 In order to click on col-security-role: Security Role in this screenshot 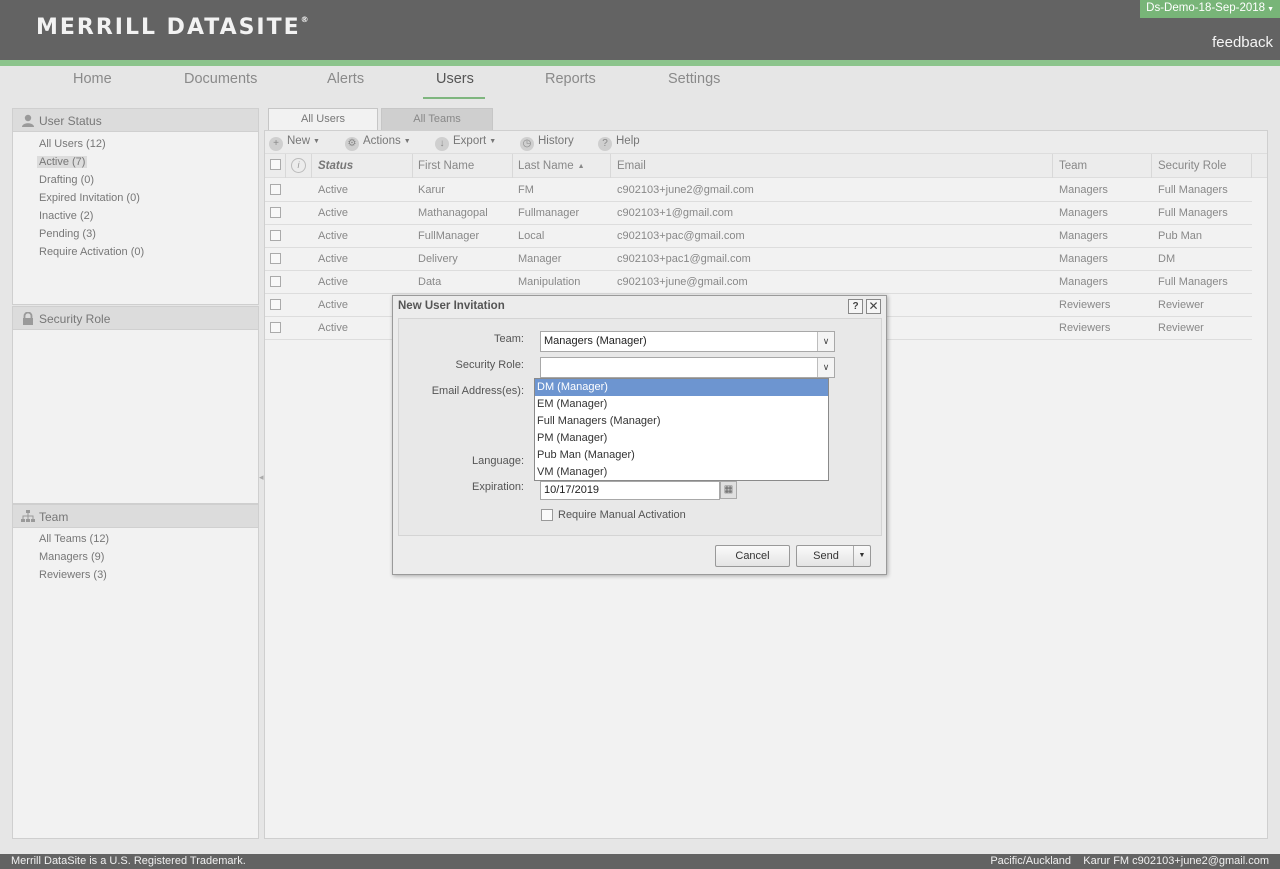, I will do `click(1192, 166)`.